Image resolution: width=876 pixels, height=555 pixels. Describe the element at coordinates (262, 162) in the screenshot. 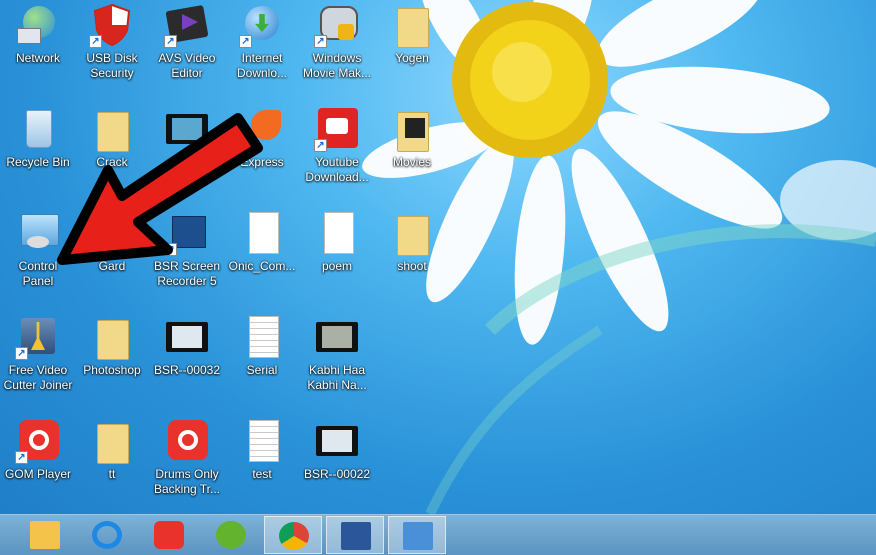

I see `desktop-icon-label: Express` at that location.